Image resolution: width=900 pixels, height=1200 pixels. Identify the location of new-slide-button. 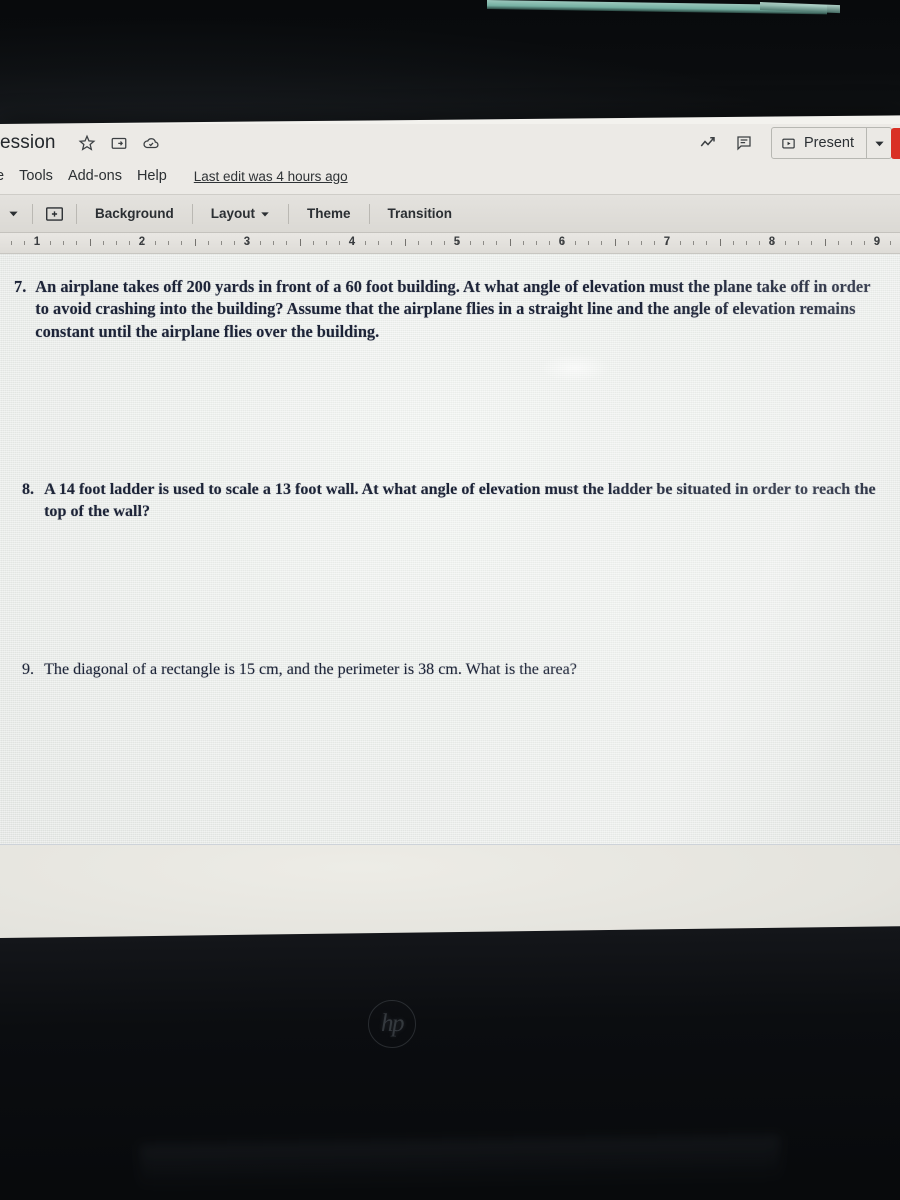
(54, 214).